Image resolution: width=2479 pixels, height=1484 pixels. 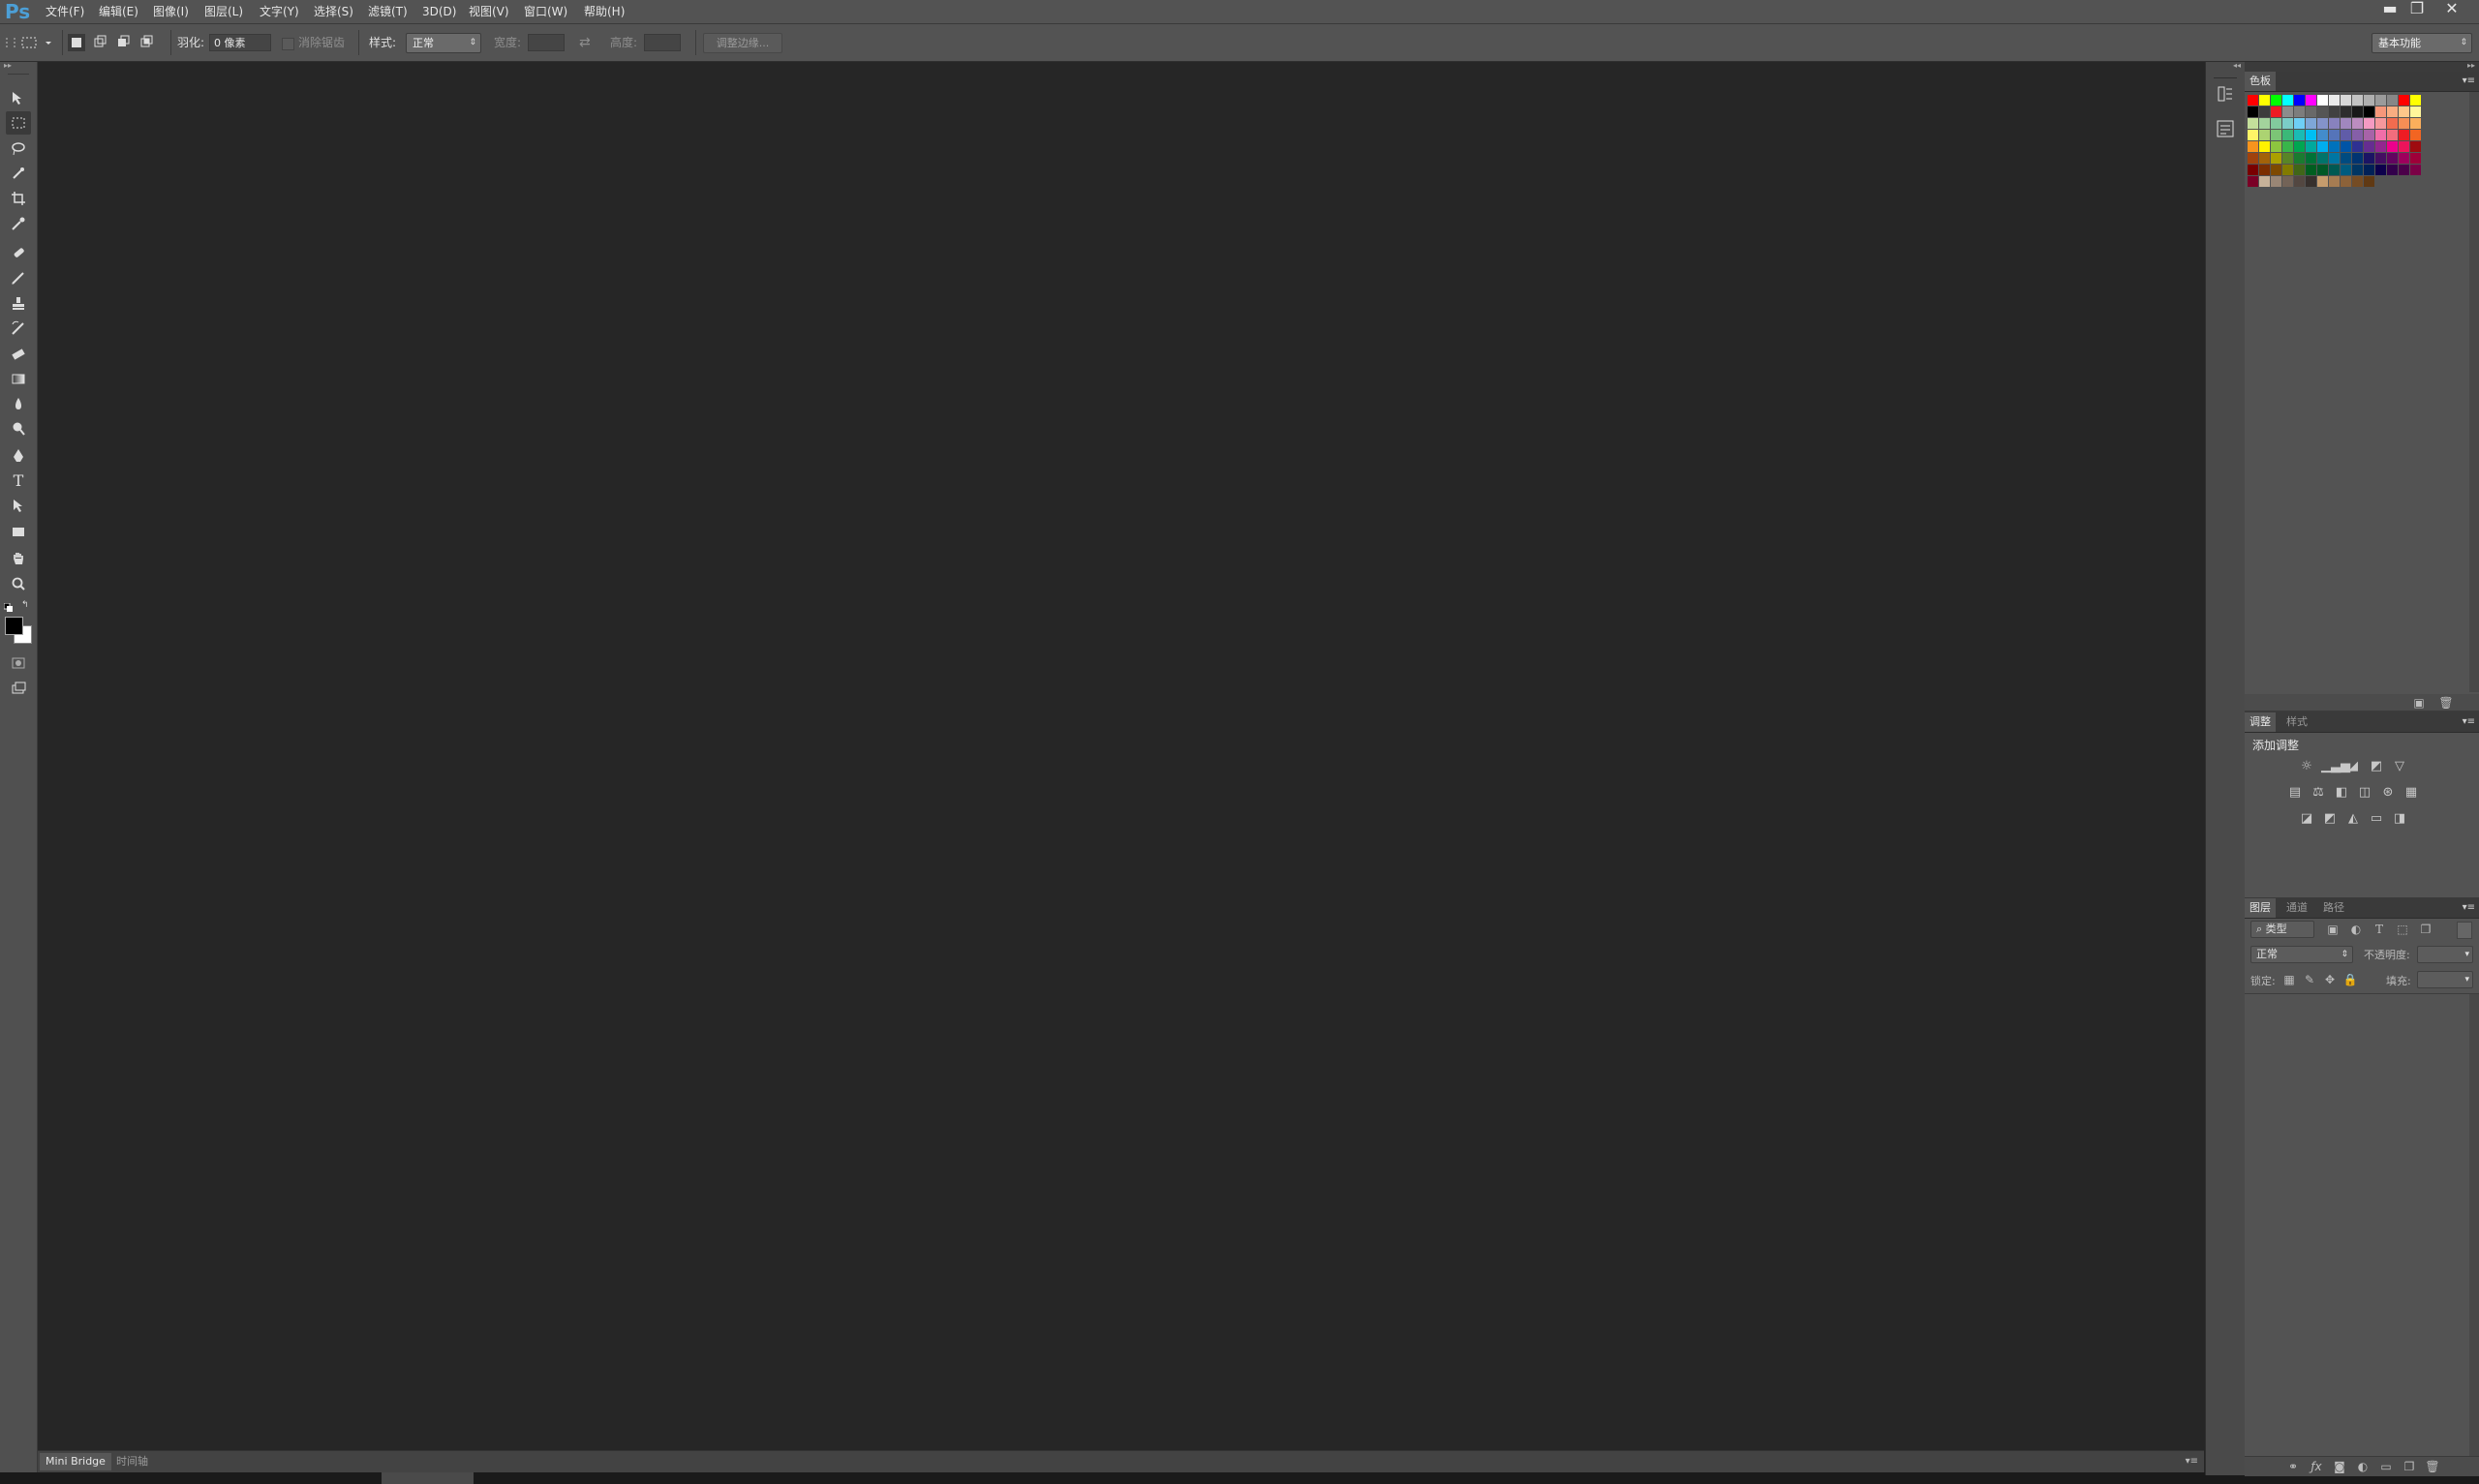 What do you see at coordinates (2289, 979) in the screenshot?
I see `lock-transparency-icon: ▦` at bounding box center [2289, 979].